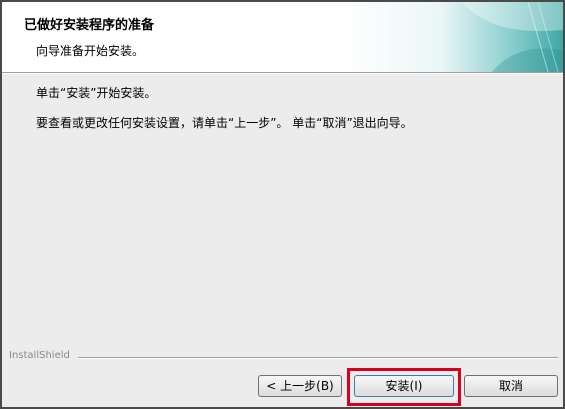  I want to click on brand-row: InstallShield, so click(282, 357).